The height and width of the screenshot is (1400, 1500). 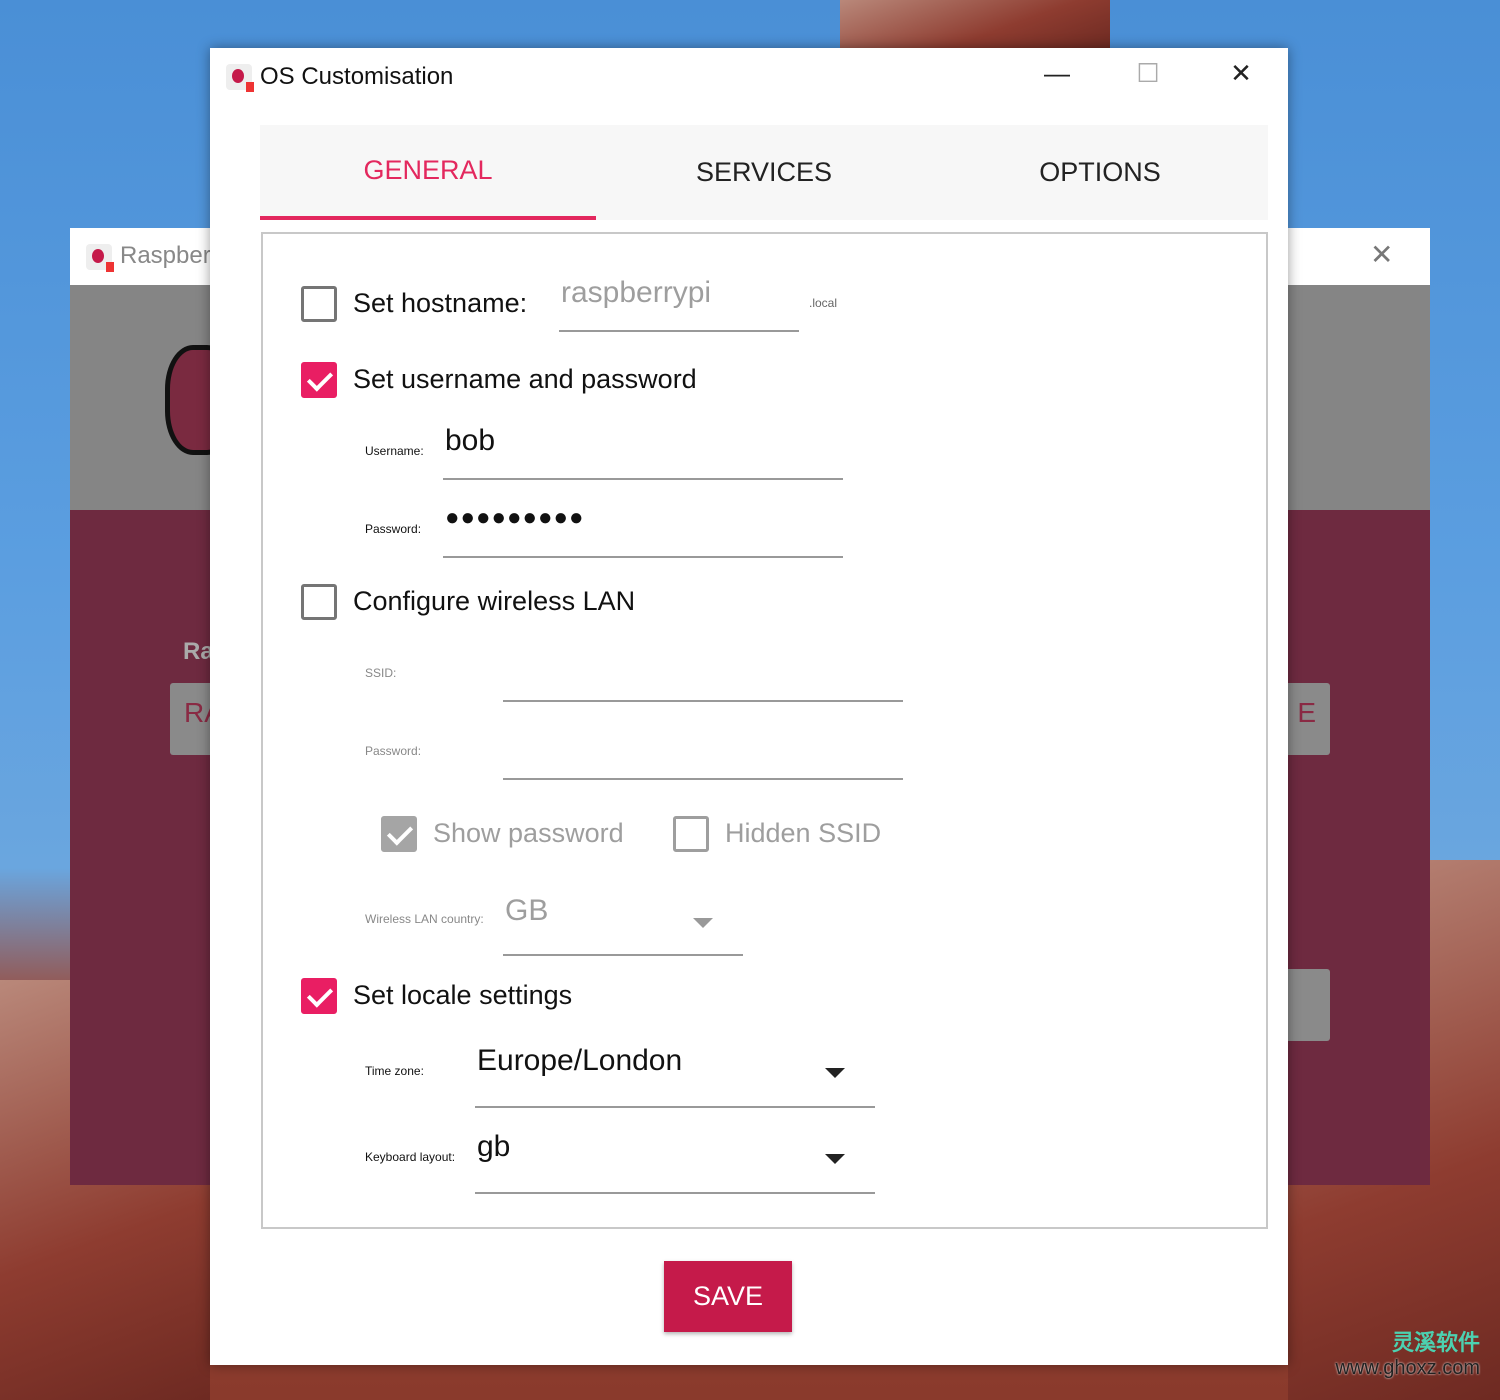 What do you see at coordinates (803, 833) in the screenshot?
I see `hidden-ssid-label: Hidden SSID` at bounding box center [803, 833].